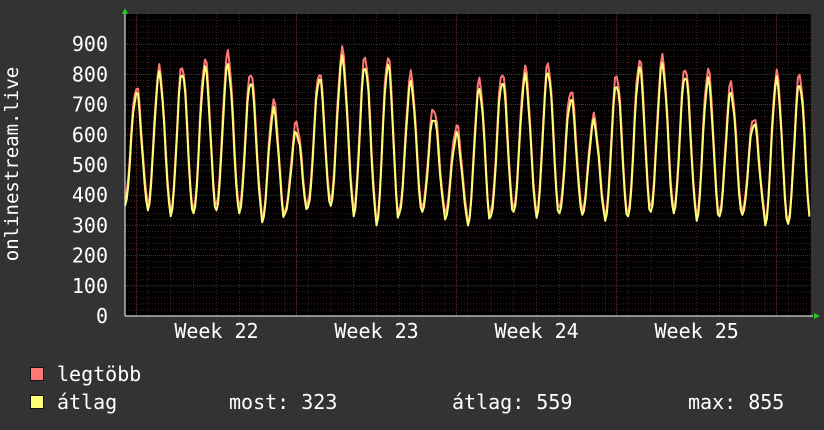  I want to click on x-tick-label: Week 23, so click(376, 329).